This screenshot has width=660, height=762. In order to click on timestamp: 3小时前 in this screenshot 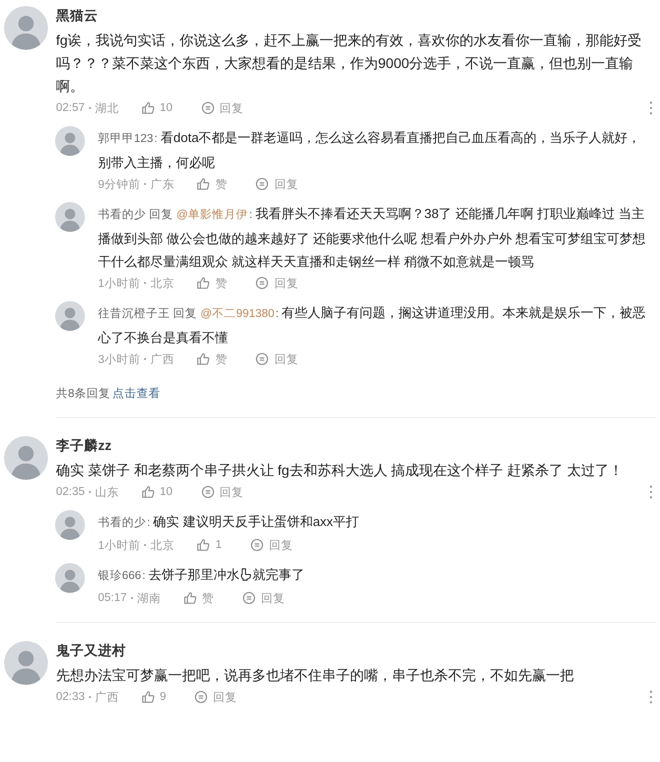, I will do `click(119, 359)`.